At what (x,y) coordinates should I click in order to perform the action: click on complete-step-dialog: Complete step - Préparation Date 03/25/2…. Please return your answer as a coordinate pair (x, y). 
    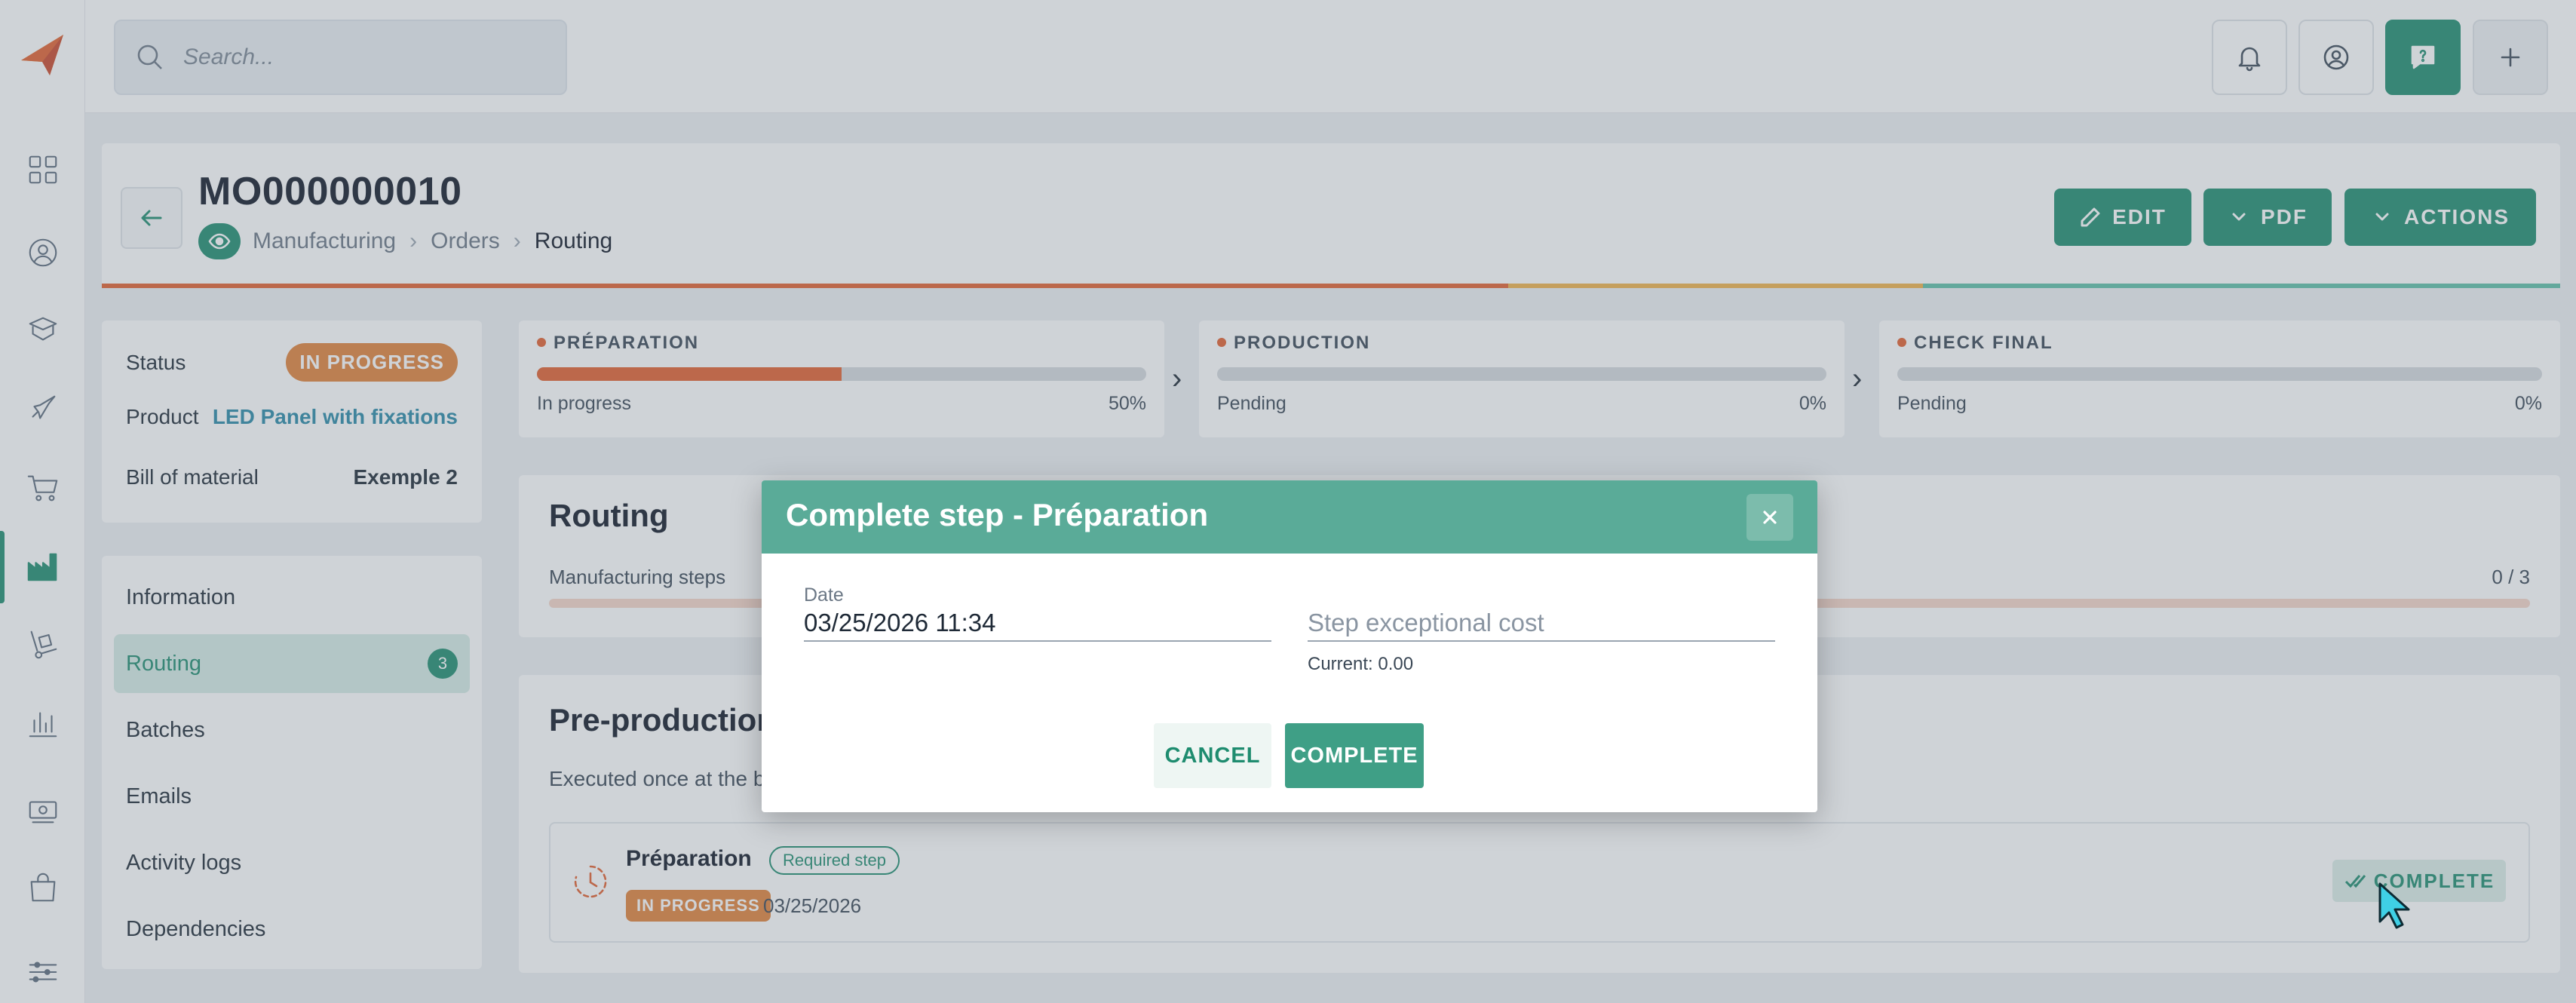
    Looking at the image, I should click on (1289, 646).